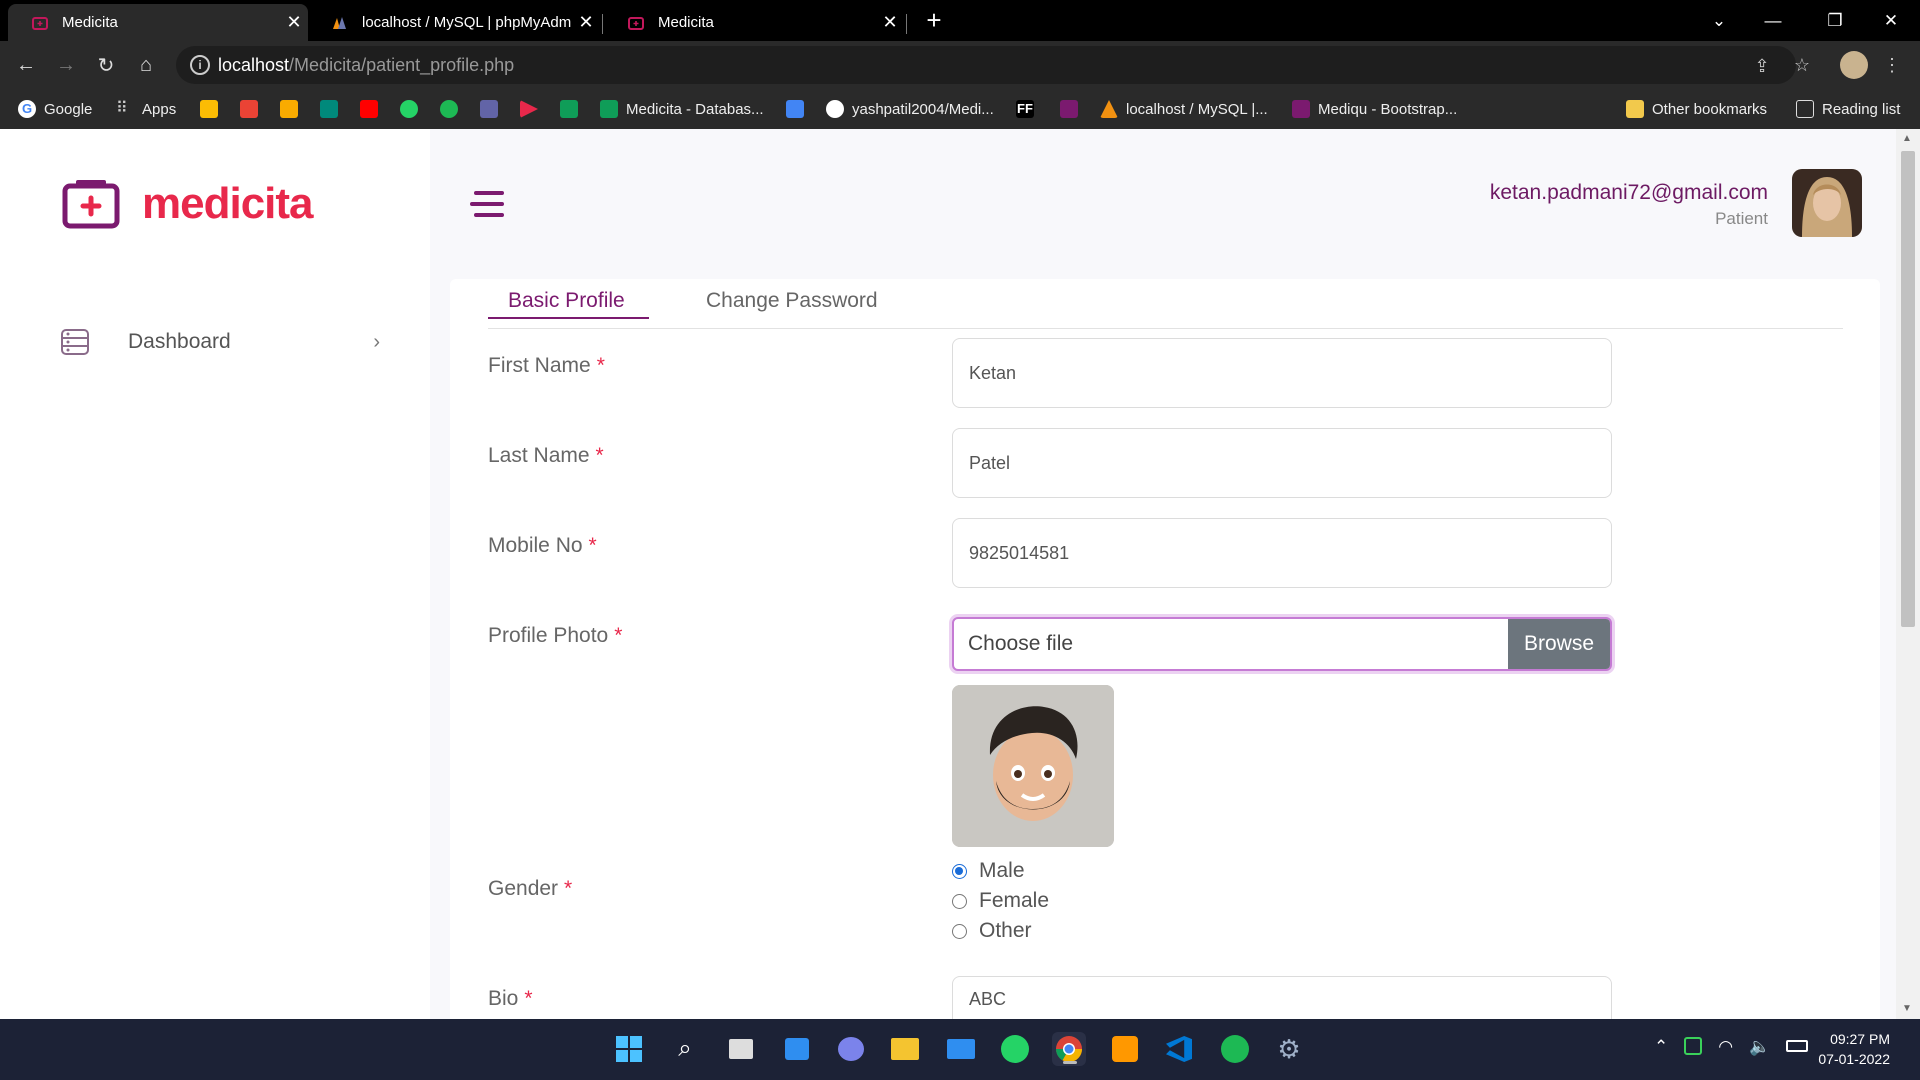  What do you see at coordinates (26, 65) in the screenshot?
I see `back-arrow-icon: ←` at bounding box center [26, 65].